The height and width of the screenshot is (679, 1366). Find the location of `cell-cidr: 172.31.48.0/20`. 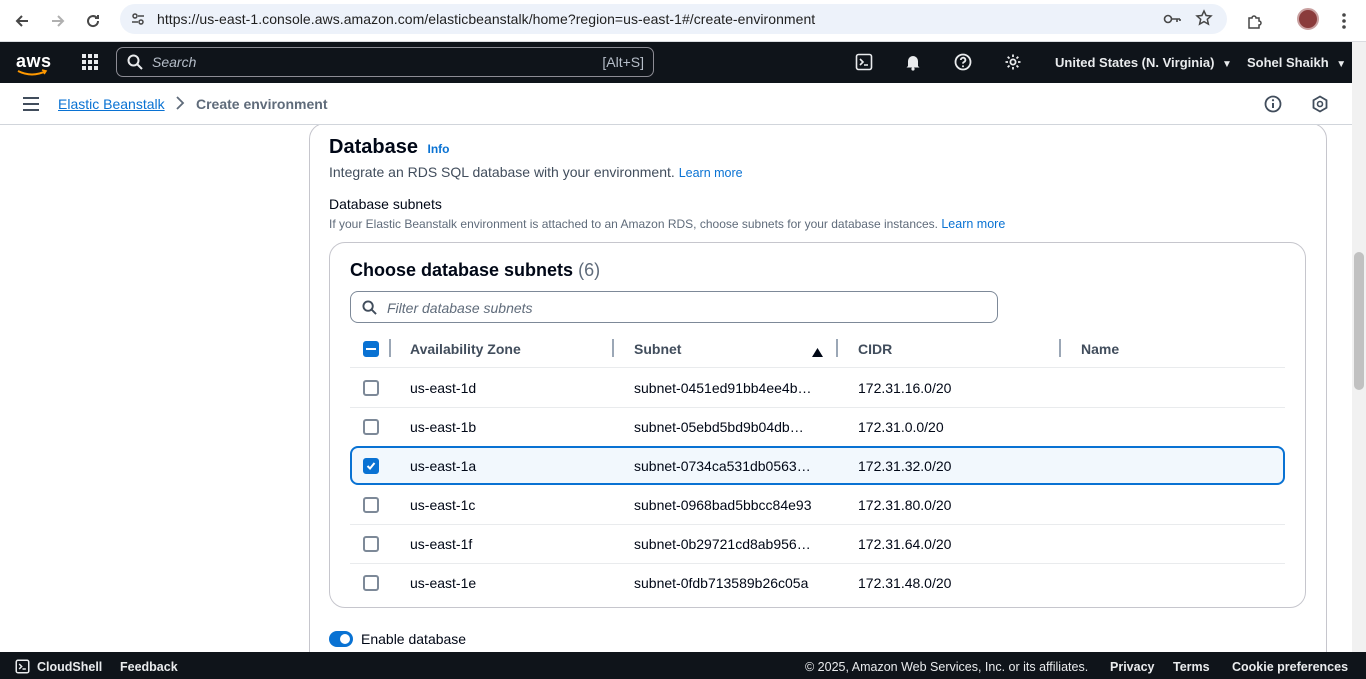

cell-cidr: 172.31.48.0/20 is located at coordinates (905, 583).